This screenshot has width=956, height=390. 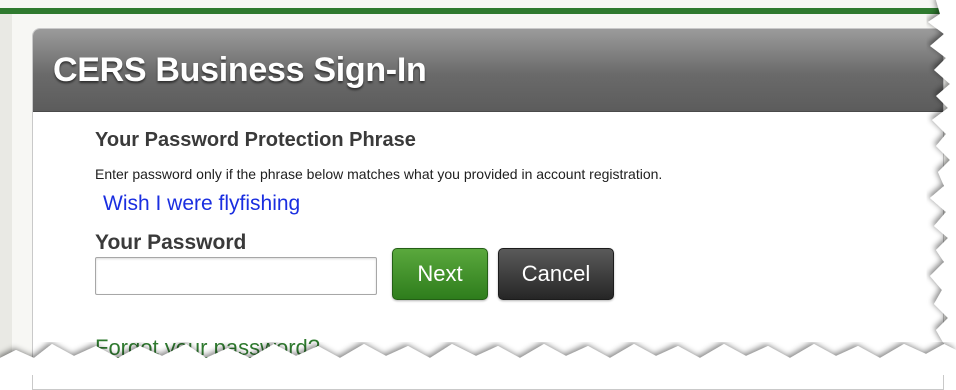 I want to click on page-title: CERS Business Sign-In, so click(x=240, y=70).